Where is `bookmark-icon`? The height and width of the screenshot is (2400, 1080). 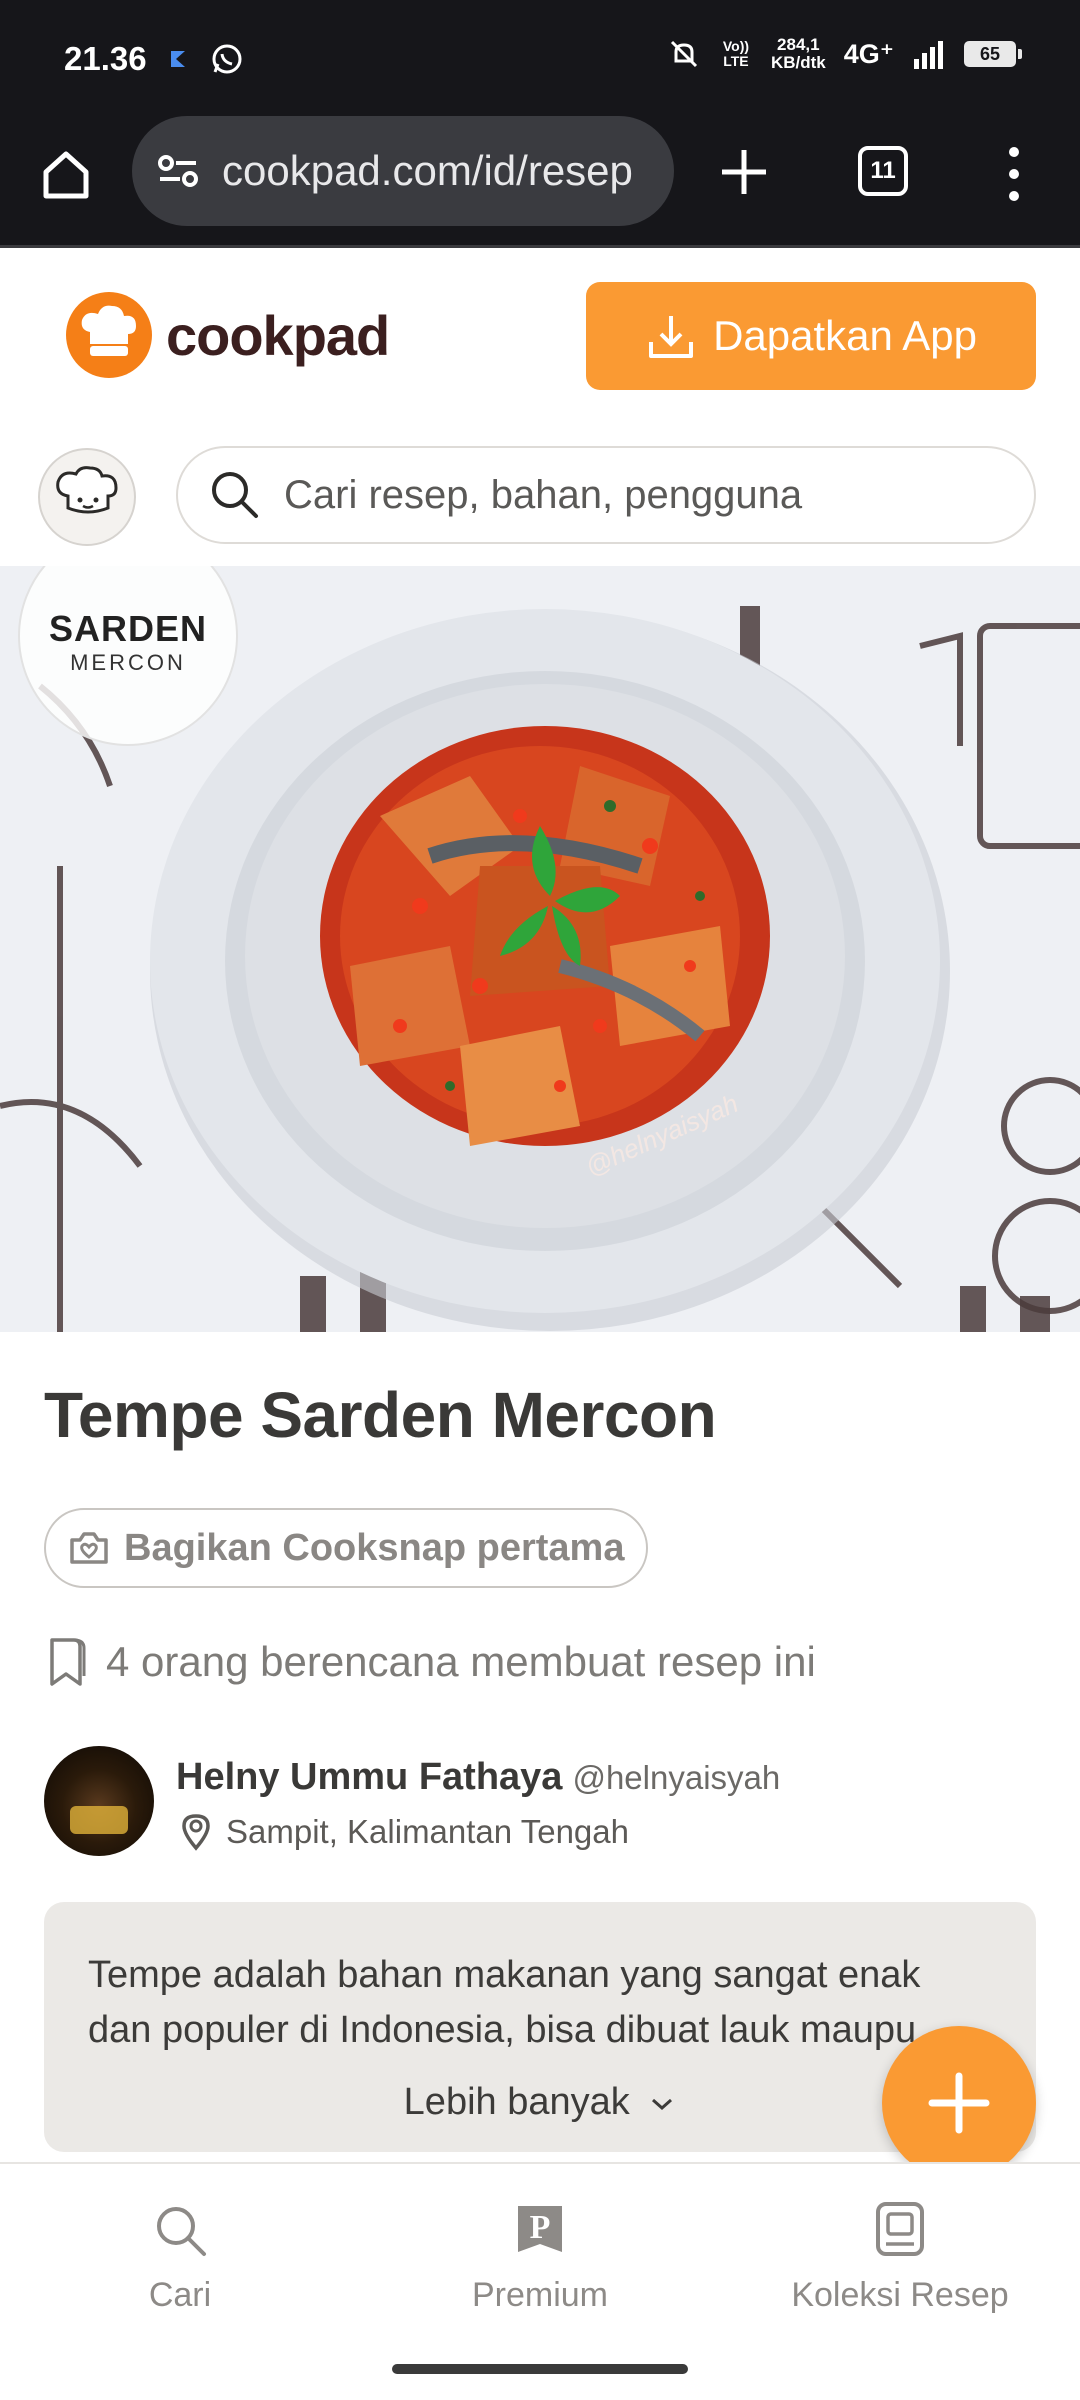
bookmark-icon is located at coordinates (68, 1662).